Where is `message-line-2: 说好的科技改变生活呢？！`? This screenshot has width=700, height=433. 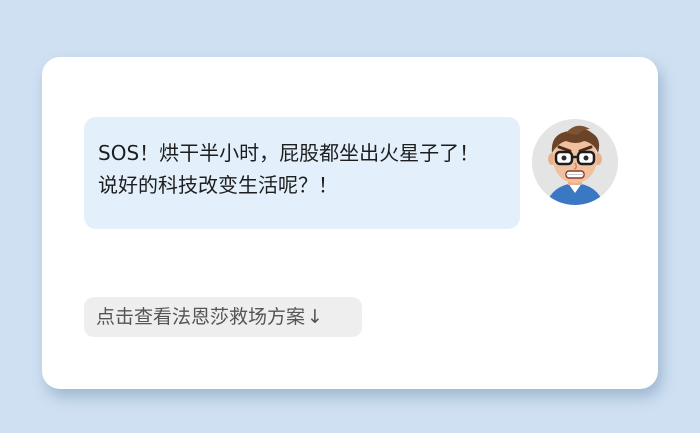
message-line-2: 说好的科技改变生活呢？！ is located at coordinates (218, 185).